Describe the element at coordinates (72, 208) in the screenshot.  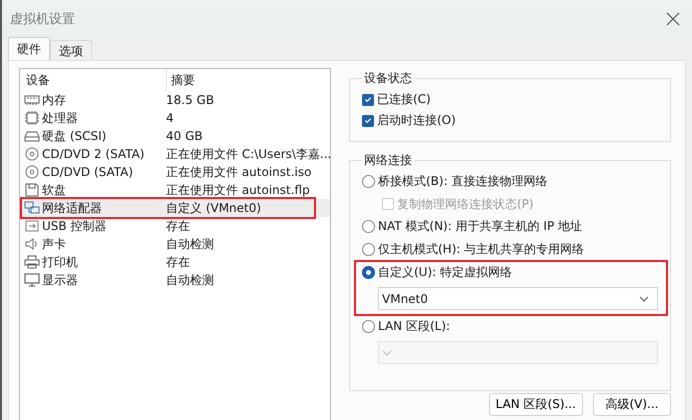
I see `device-name: 网络适配器` at that location.